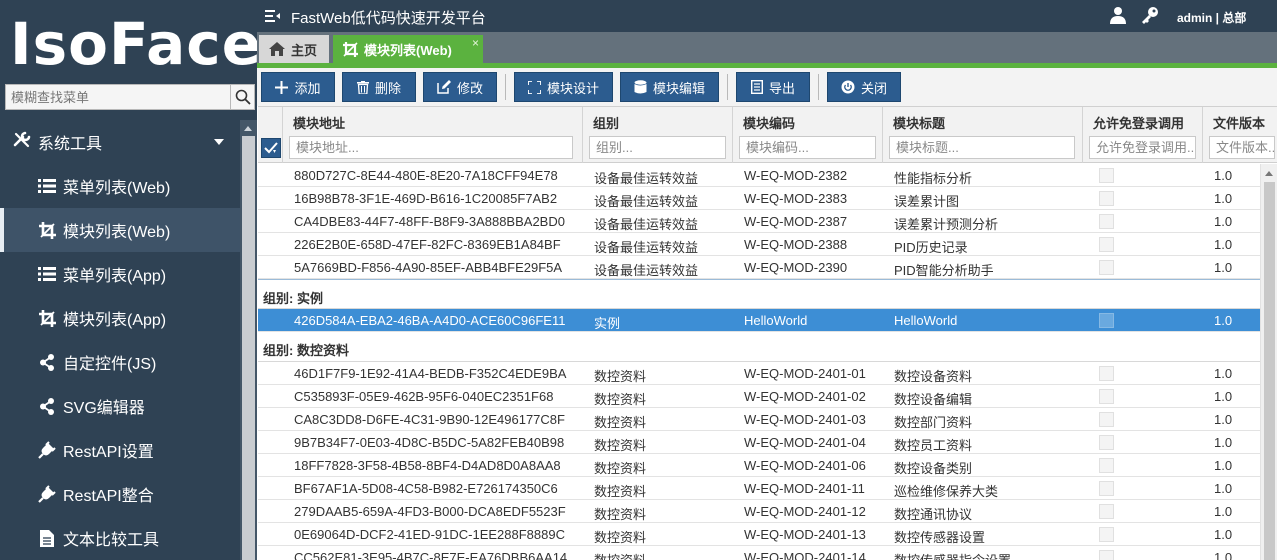 The image size is (1277, 560). I want to click on sidebar-item: 菜单列表(Web), so click(120, 186).